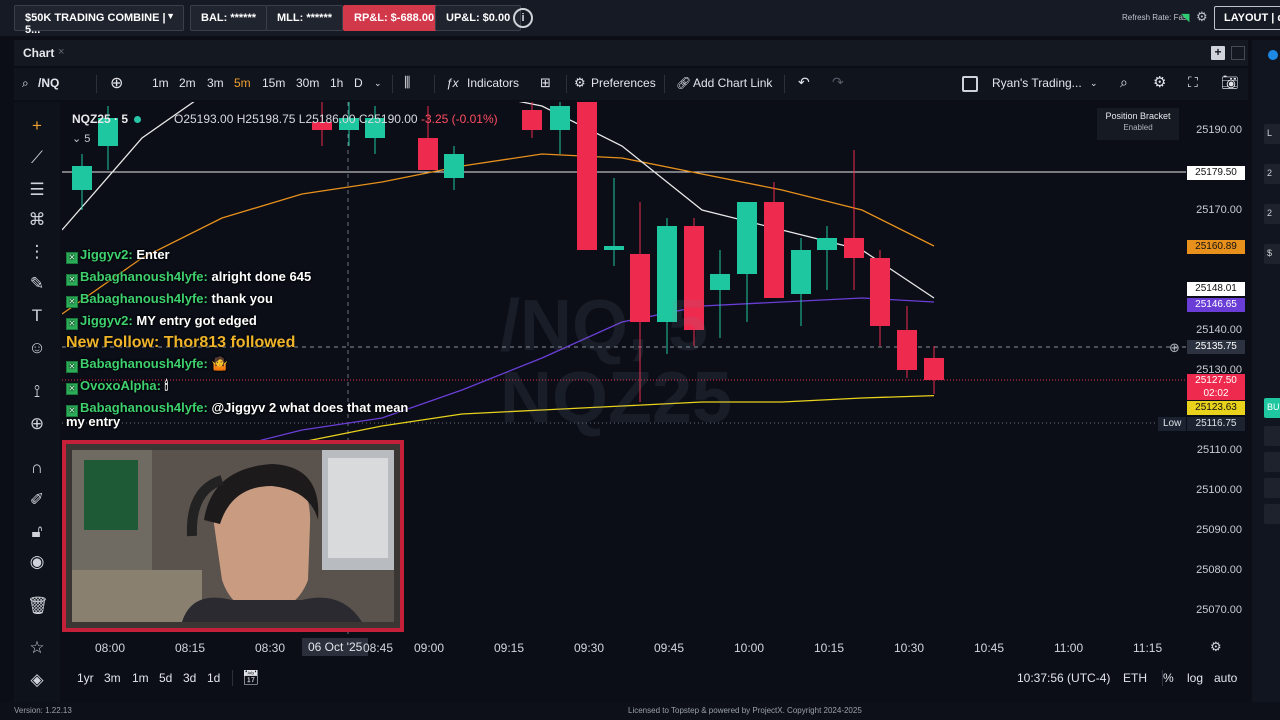 The width and height of the screenshot is (1280, 720). What do you see at coordinates (213, 678) in the screenshot?
I see `range-1d: 1d` at bounding box center [213, 678].